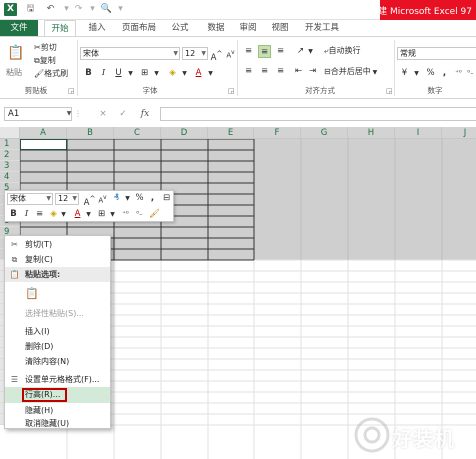 The height and width of the screenshot is (459, 476). What do you see at coordinates (90, 133) in the screenshot?
I see `column-header-b: B` at bounding box center [90, 133].